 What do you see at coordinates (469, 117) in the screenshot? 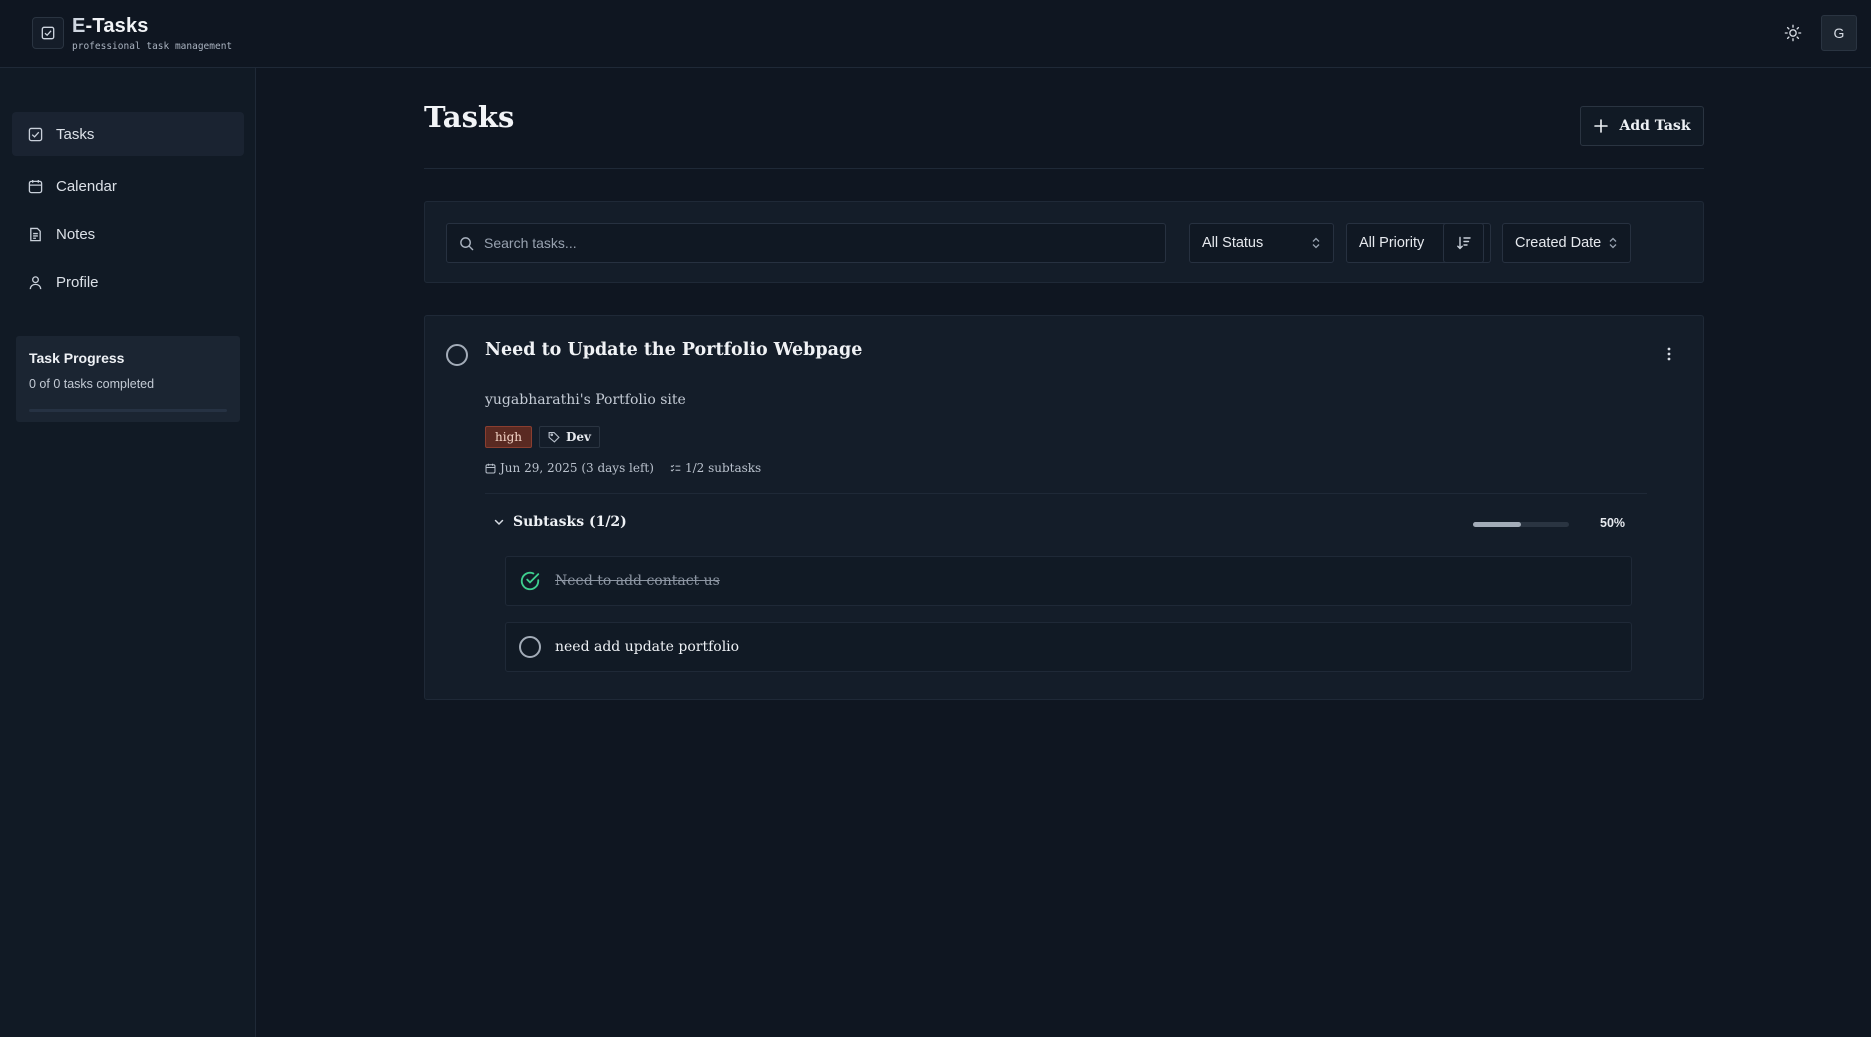
I see `page-title: Tasks` at bounding box center [469, 117].